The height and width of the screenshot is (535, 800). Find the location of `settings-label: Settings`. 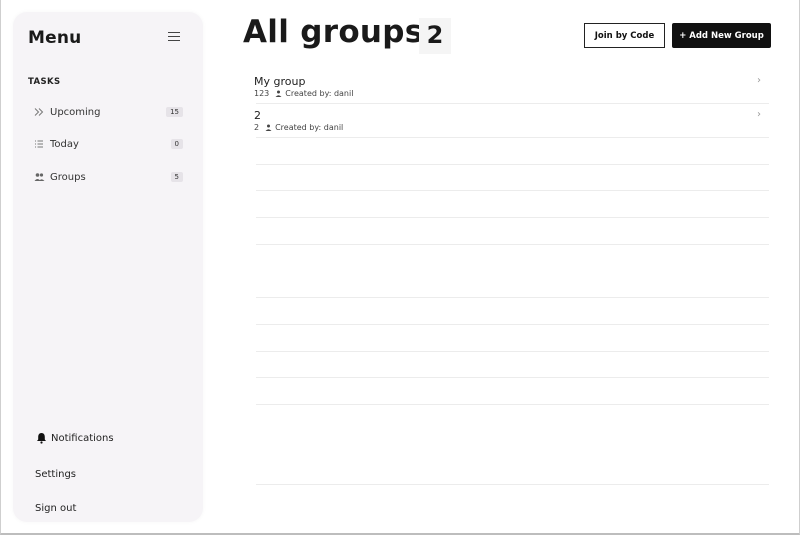

settings-label: Settings is located at coordinates (56, 474).